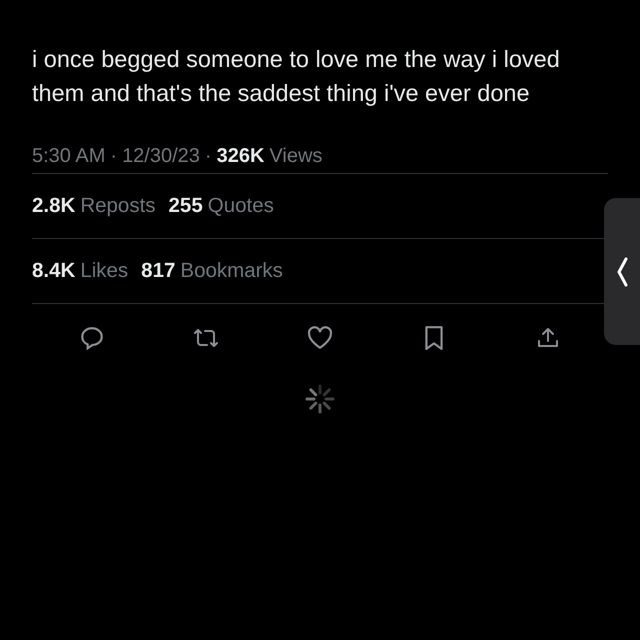 The width and height of the screenshot is (640, 640). What do you see at coordinates (158, 271) in the screenshot?
I see `stat-count: 817` at bounding box center [158, 271].